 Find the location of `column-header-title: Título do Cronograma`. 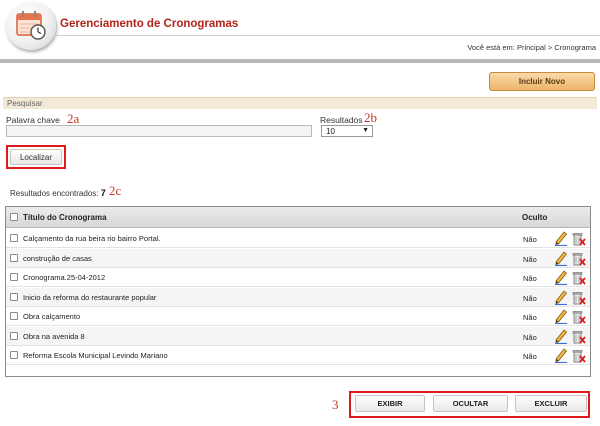

column-header-title: Título do Cronograma is located at coordinates (65, 217).